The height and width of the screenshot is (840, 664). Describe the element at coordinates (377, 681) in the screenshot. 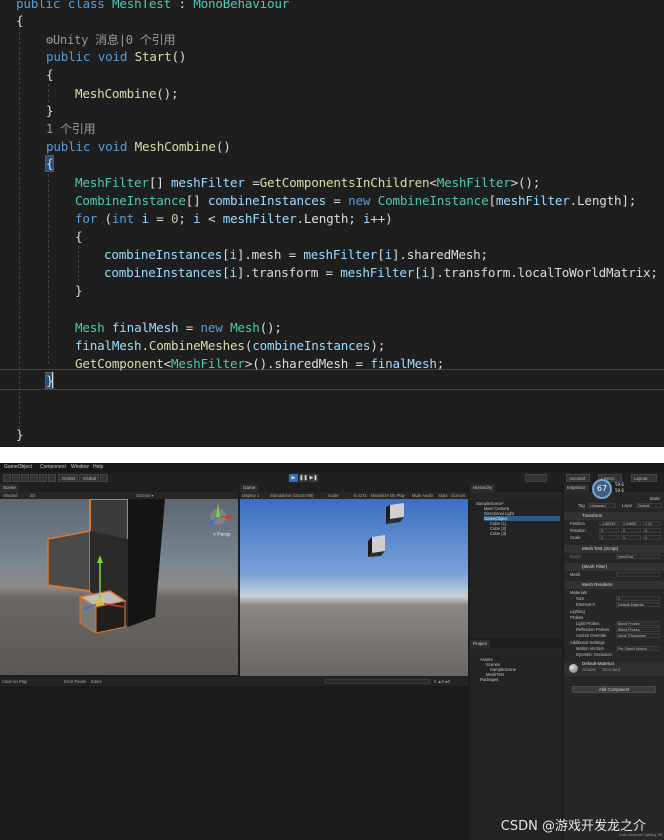

I see `console-search-input` at that location.